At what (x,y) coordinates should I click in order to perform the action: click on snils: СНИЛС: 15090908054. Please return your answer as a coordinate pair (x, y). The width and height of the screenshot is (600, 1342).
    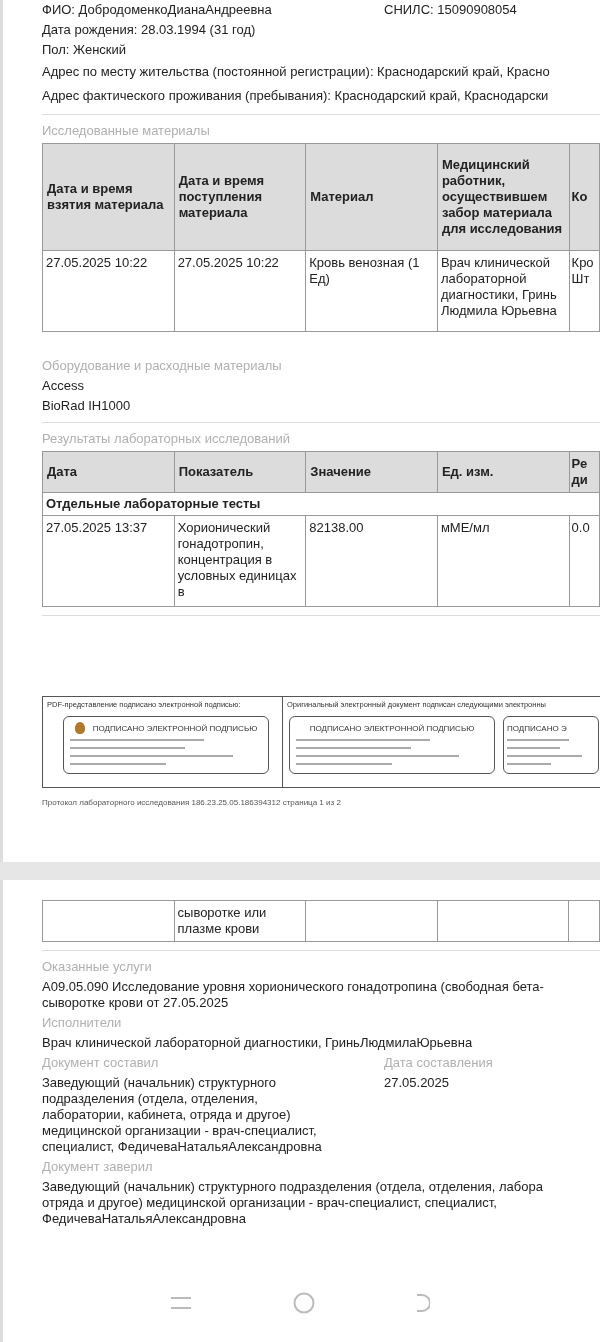
    Looking at the image, I should click on (450, 10).